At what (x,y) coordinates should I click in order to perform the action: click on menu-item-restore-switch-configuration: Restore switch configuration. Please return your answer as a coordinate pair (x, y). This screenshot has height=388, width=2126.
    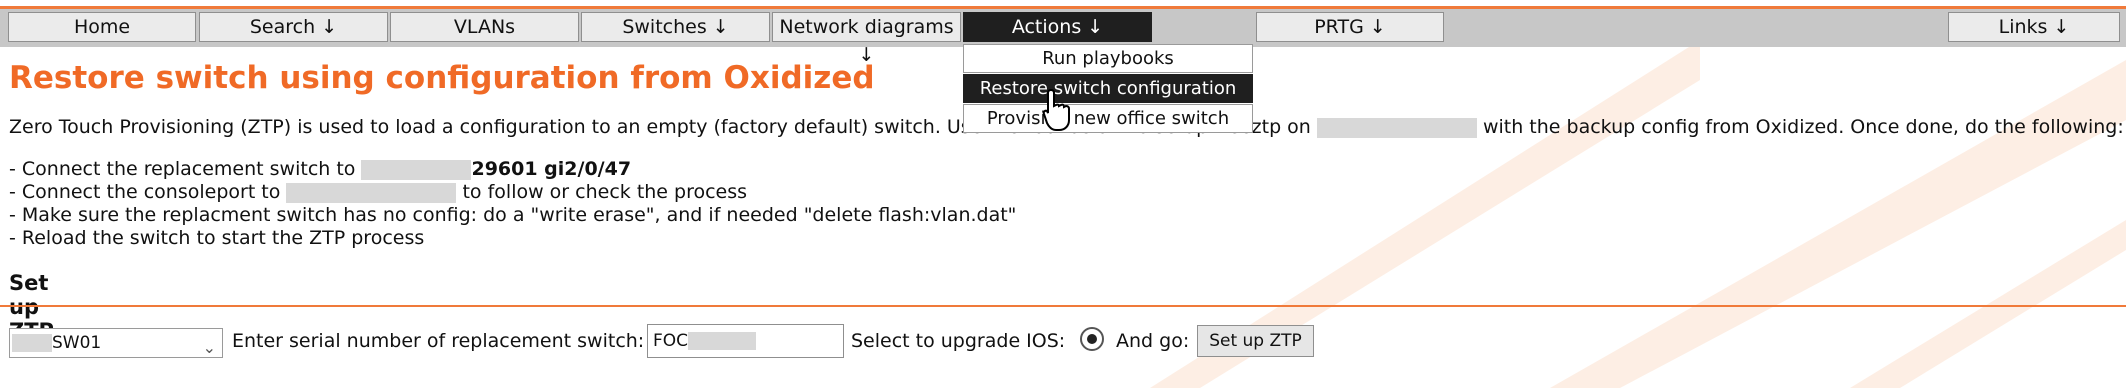
    Looking at the image, I should click on (1108, 88).